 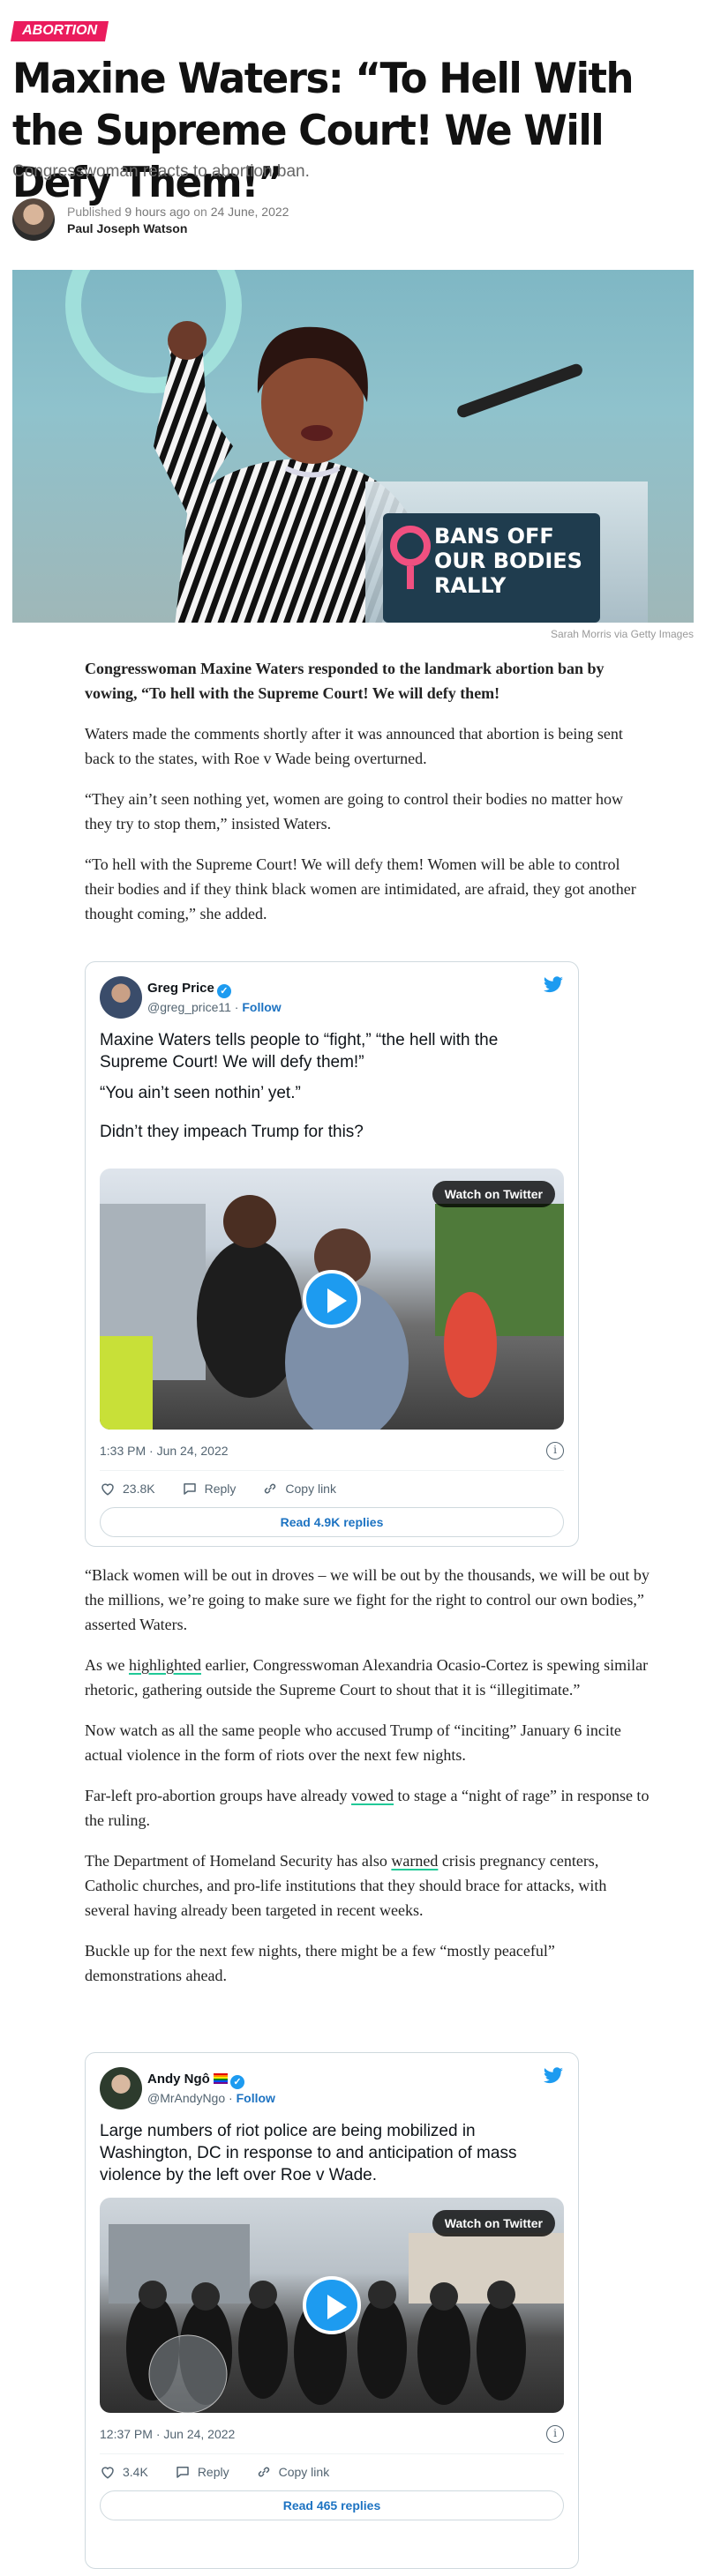 I want to click on author-name: Paul Joseph Watson, so click(x=178, y=228).